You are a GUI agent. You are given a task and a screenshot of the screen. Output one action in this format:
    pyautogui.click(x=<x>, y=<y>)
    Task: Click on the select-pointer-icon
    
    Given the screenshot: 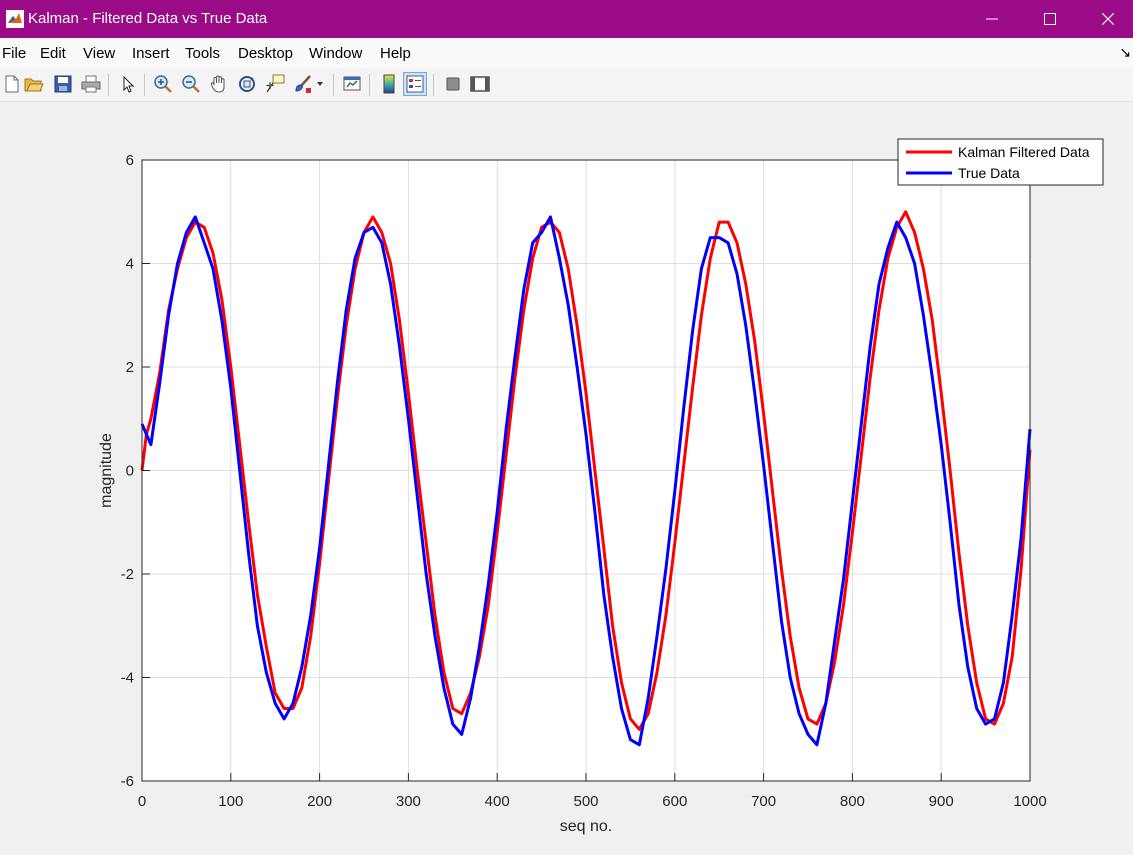 What is the action you would take?
    pyautogui.click(x=129, y=84)
    